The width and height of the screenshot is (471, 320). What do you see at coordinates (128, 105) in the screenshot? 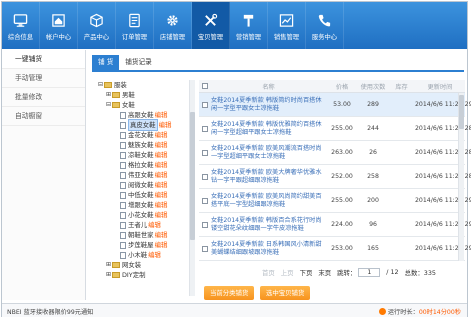
I see `tree-node-label: 女鞋` at bounding box center [128, 105].